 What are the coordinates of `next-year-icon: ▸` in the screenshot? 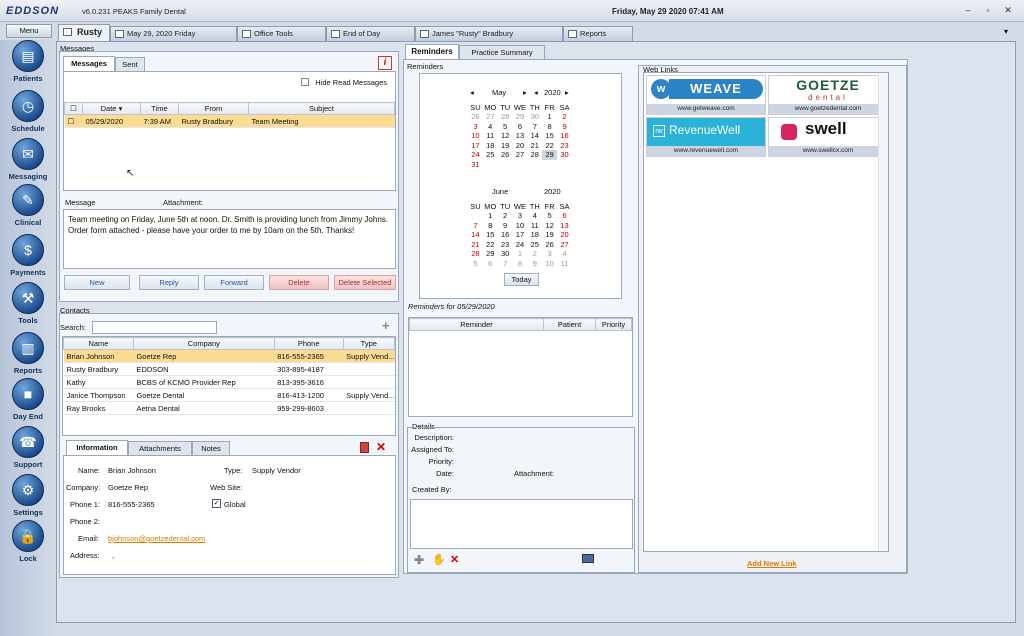 It's located at (567, 92).